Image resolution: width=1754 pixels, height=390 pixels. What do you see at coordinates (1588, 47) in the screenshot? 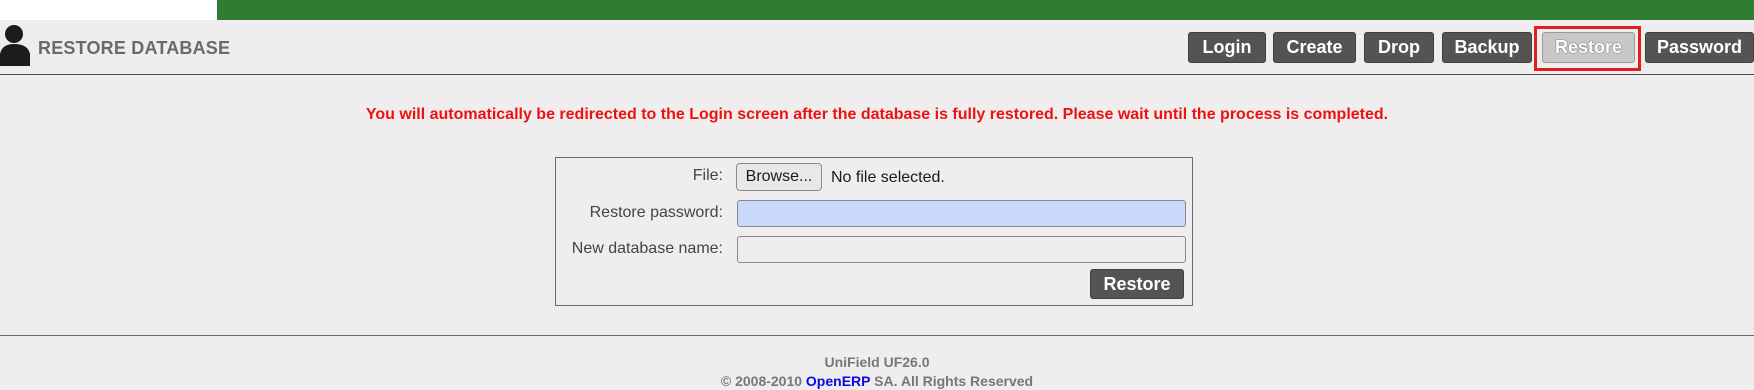
I see `nav-restore-button: Restore` at bounding box center [1588, 47].